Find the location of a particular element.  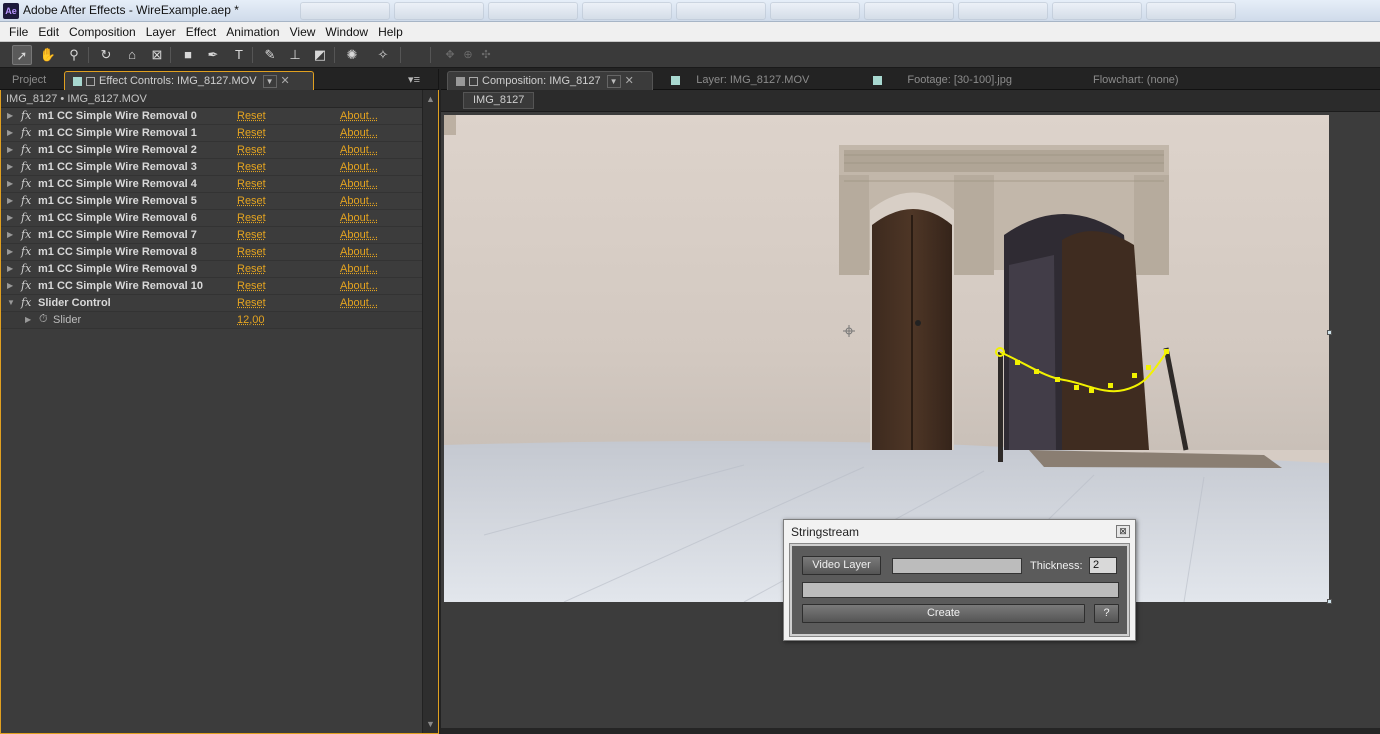

create-button: Create is located at coordinates (943, 613).